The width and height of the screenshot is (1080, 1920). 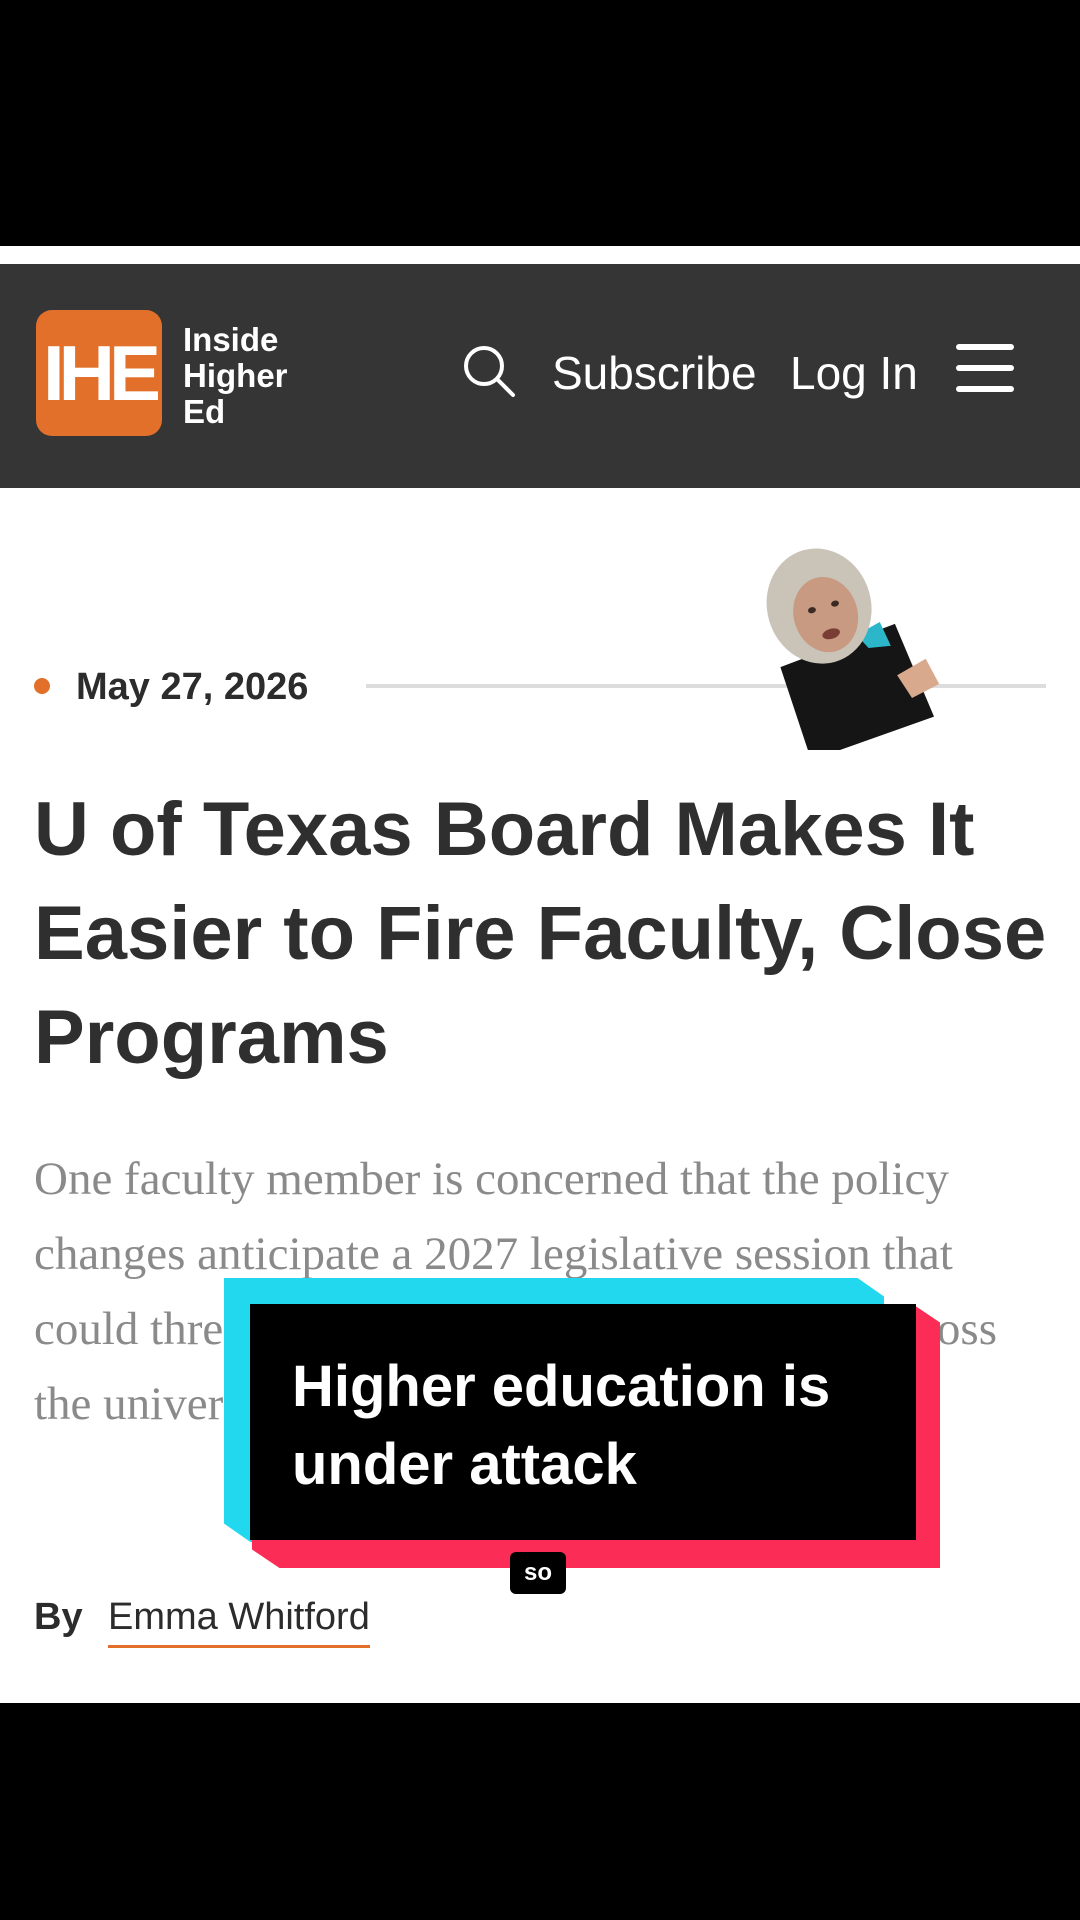 What do you see at coordinates (540, 255) in the screenshot?
I see `page-top-edge` at bounding box center [540, 255].